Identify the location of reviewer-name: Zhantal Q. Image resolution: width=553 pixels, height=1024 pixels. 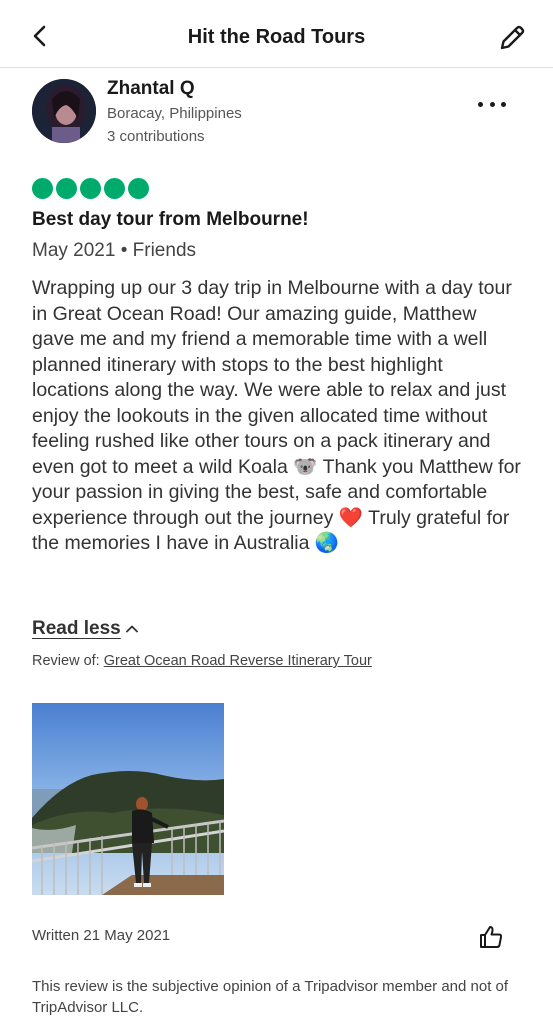
(151, 89).